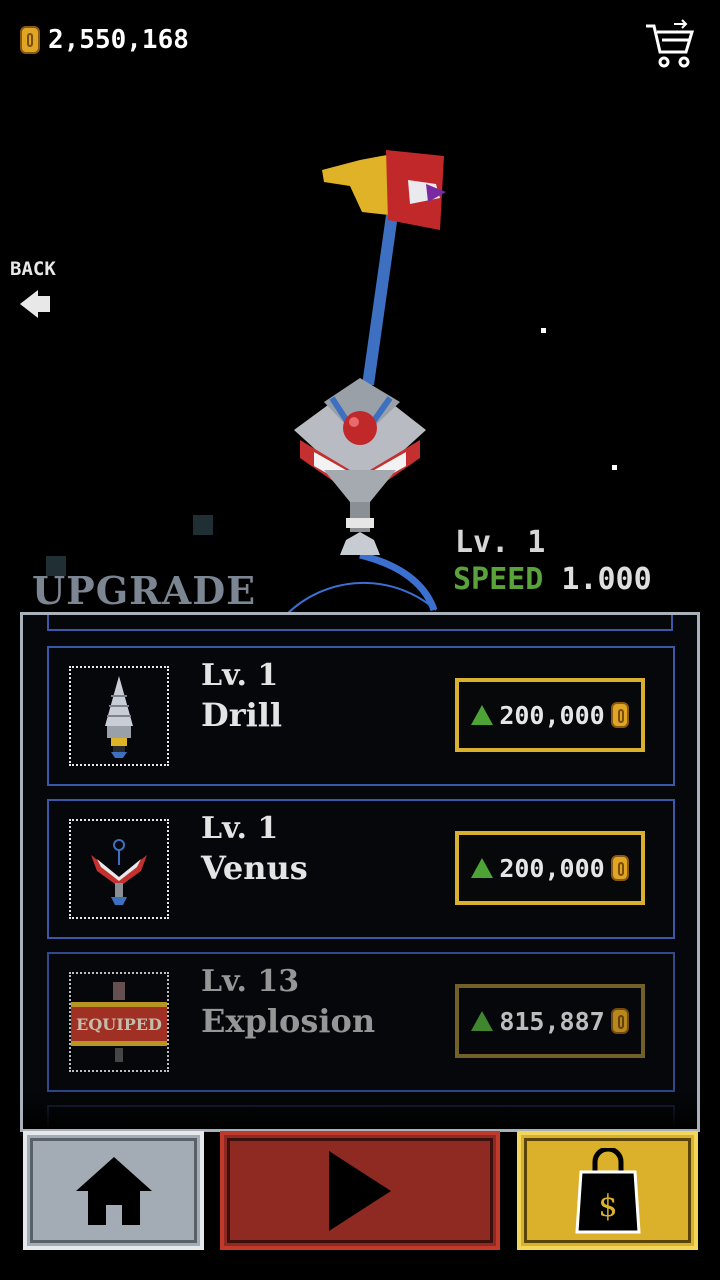  I want to click on upgrade-title: UPGRADE, so click(144, 590).